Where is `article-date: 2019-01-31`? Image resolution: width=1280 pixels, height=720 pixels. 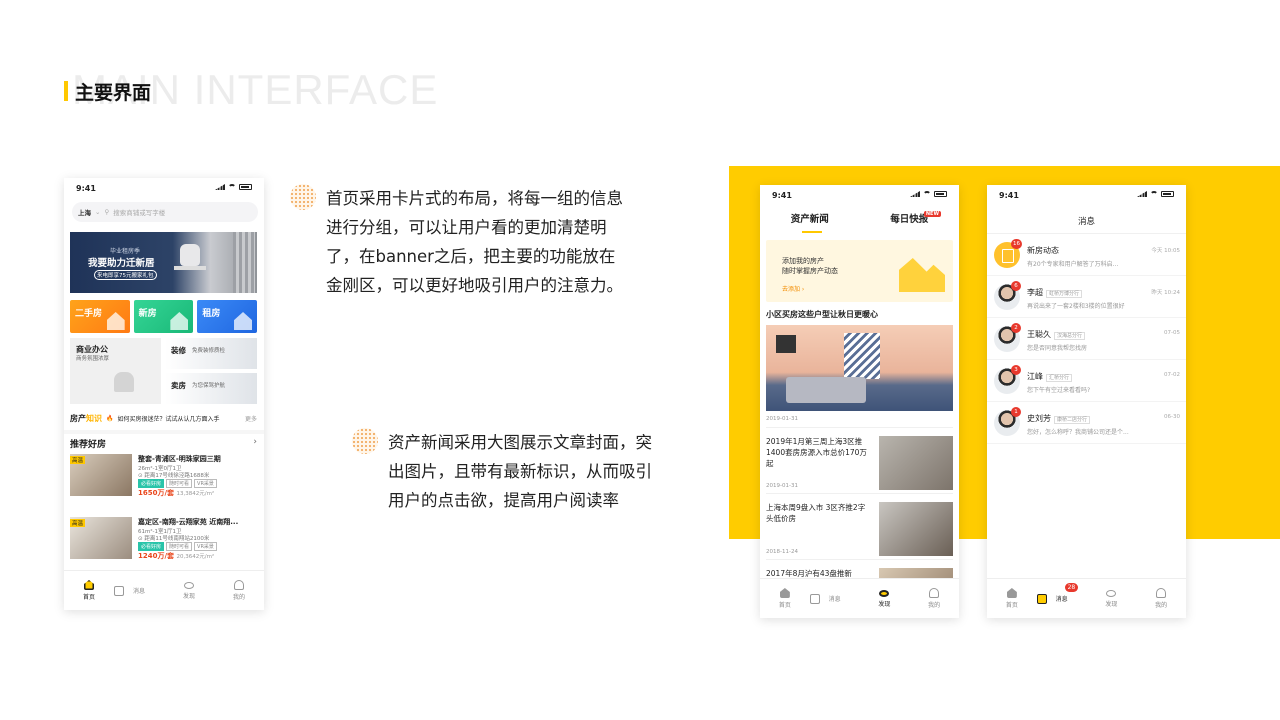
article-date: 2019-01-31 is located at coordinates (782, 486).